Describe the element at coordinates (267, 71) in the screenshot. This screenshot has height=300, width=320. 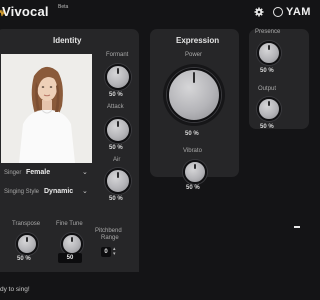
I see `presence-value: 50 %` at that location.